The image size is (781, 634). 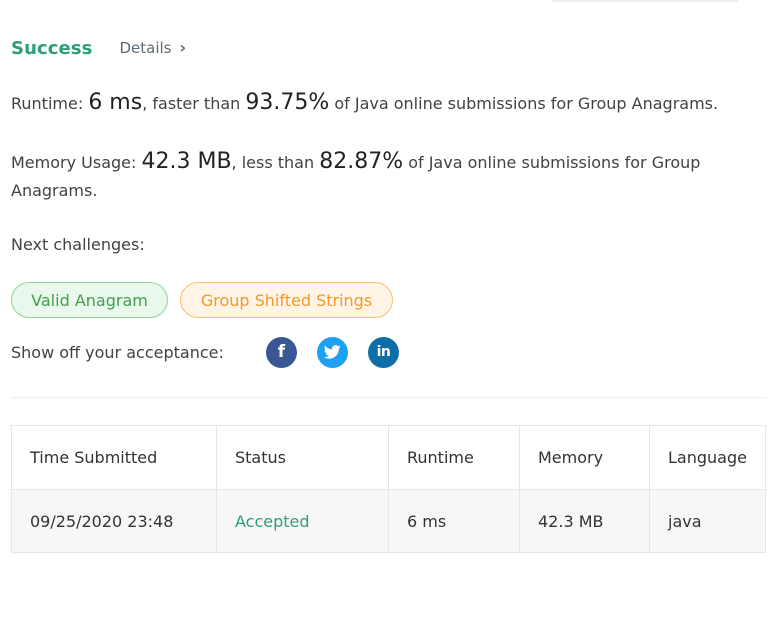 I want to click on cell-status: Accepted, so click(x=302, y=521).